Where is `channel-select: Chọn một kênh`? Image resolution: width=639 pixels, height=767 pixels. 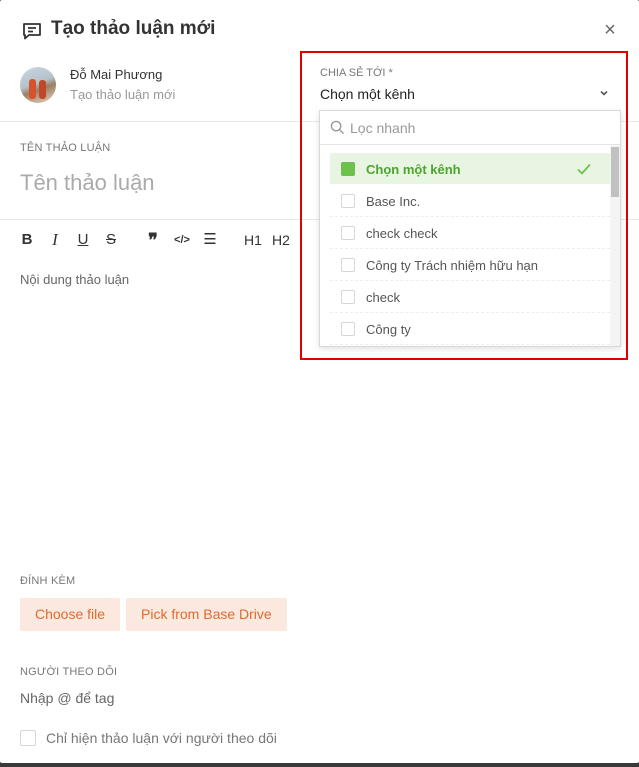
channel-select: Chọn một kênh is located at coordinates (367, 94).